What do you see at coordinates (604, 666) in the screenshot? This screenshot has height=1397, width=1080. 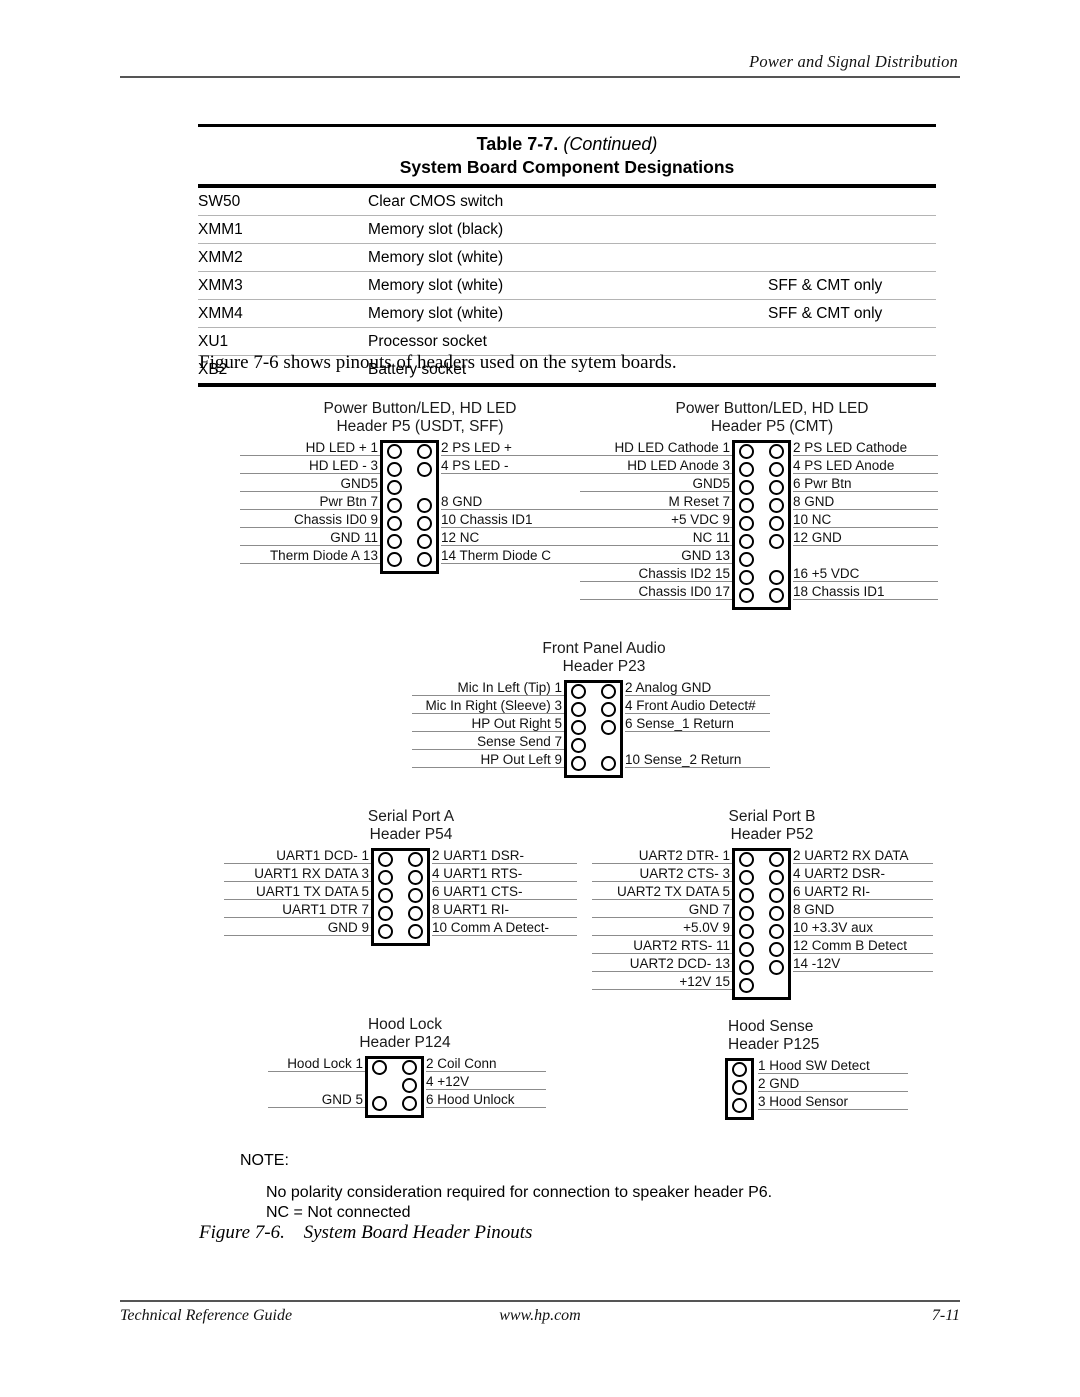 I see `header-title-line-2: Header P23` at bounding box center [604, 666].